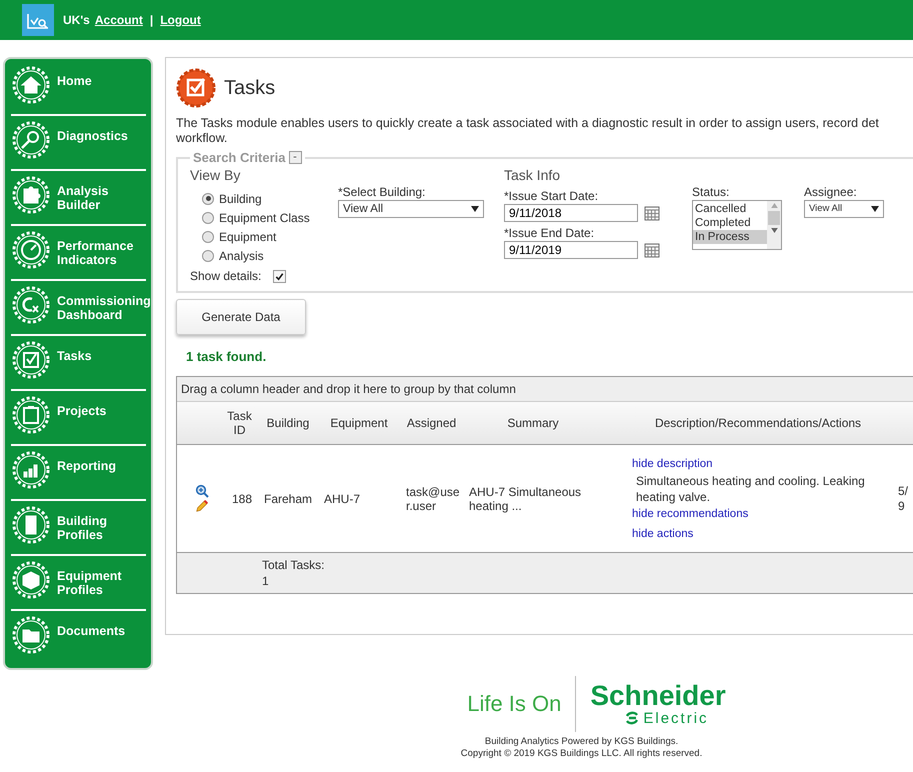 The width and height of the screenshot is (913, 772). What do you see at coordinates (227, 356) in the screenshot?
I see `result-message: 1 task found.` at bounding box center [227, 356].